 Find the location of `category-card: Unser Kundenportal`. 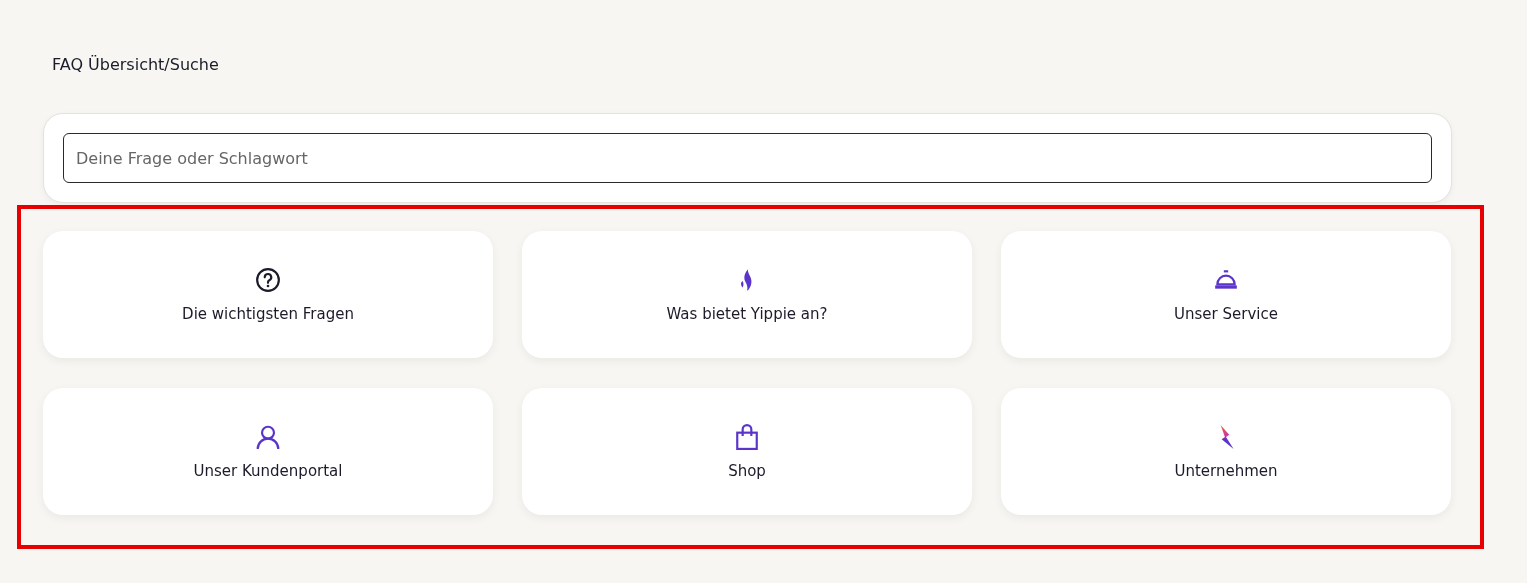

category-card: Unser Kundenportal is located at coordinates (268, 451).